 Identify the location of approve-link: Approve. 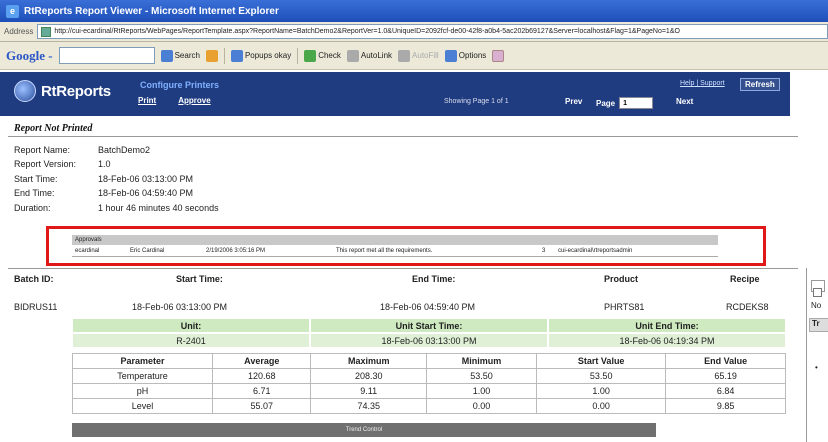
(194, 100).